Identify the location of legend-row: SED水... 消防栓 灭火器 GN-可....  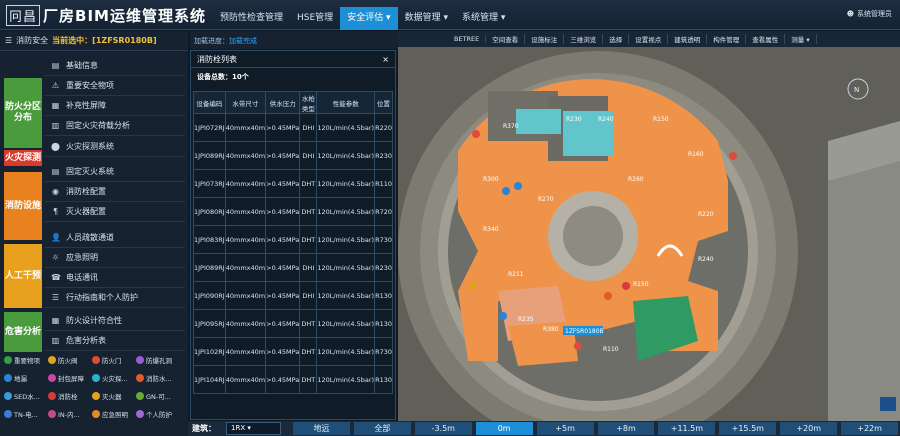
(94, 396).